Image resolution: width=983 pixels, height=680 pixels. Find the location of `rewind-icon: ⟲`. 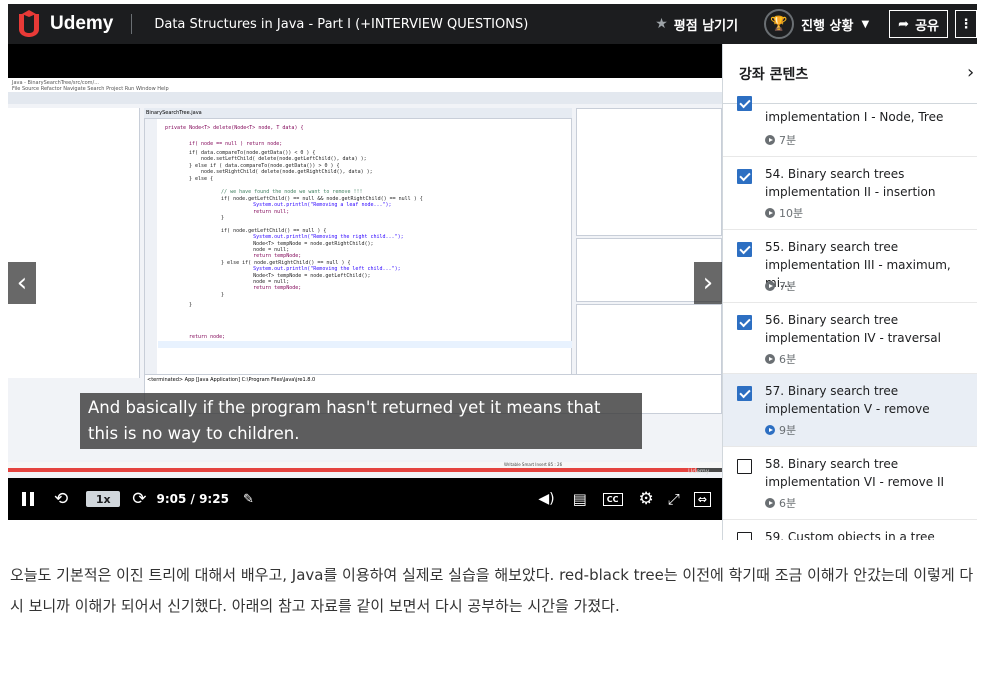

rewind-icon: ⟲ is located at coordinates (61, 499).